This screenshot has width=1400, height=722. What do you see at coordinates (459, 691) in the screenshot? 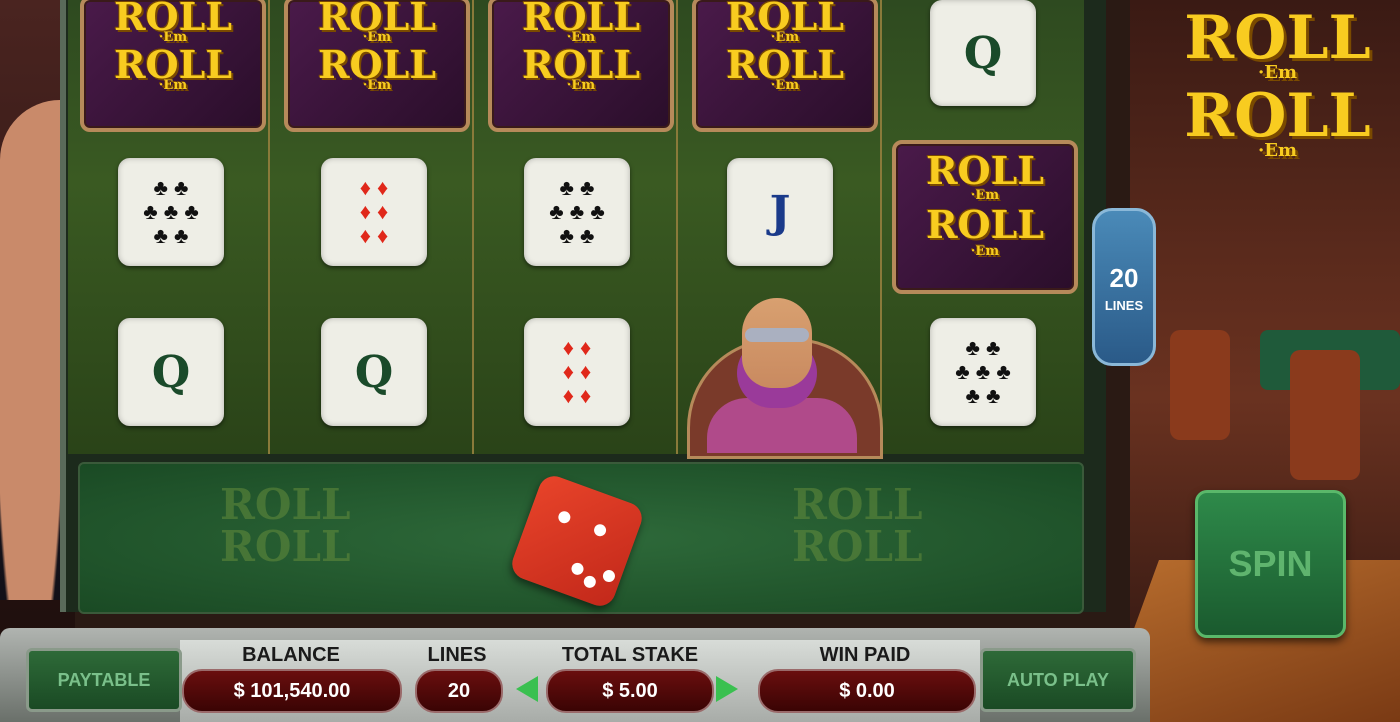
I see `lines-value: 20` at bounding box center [459, 691].